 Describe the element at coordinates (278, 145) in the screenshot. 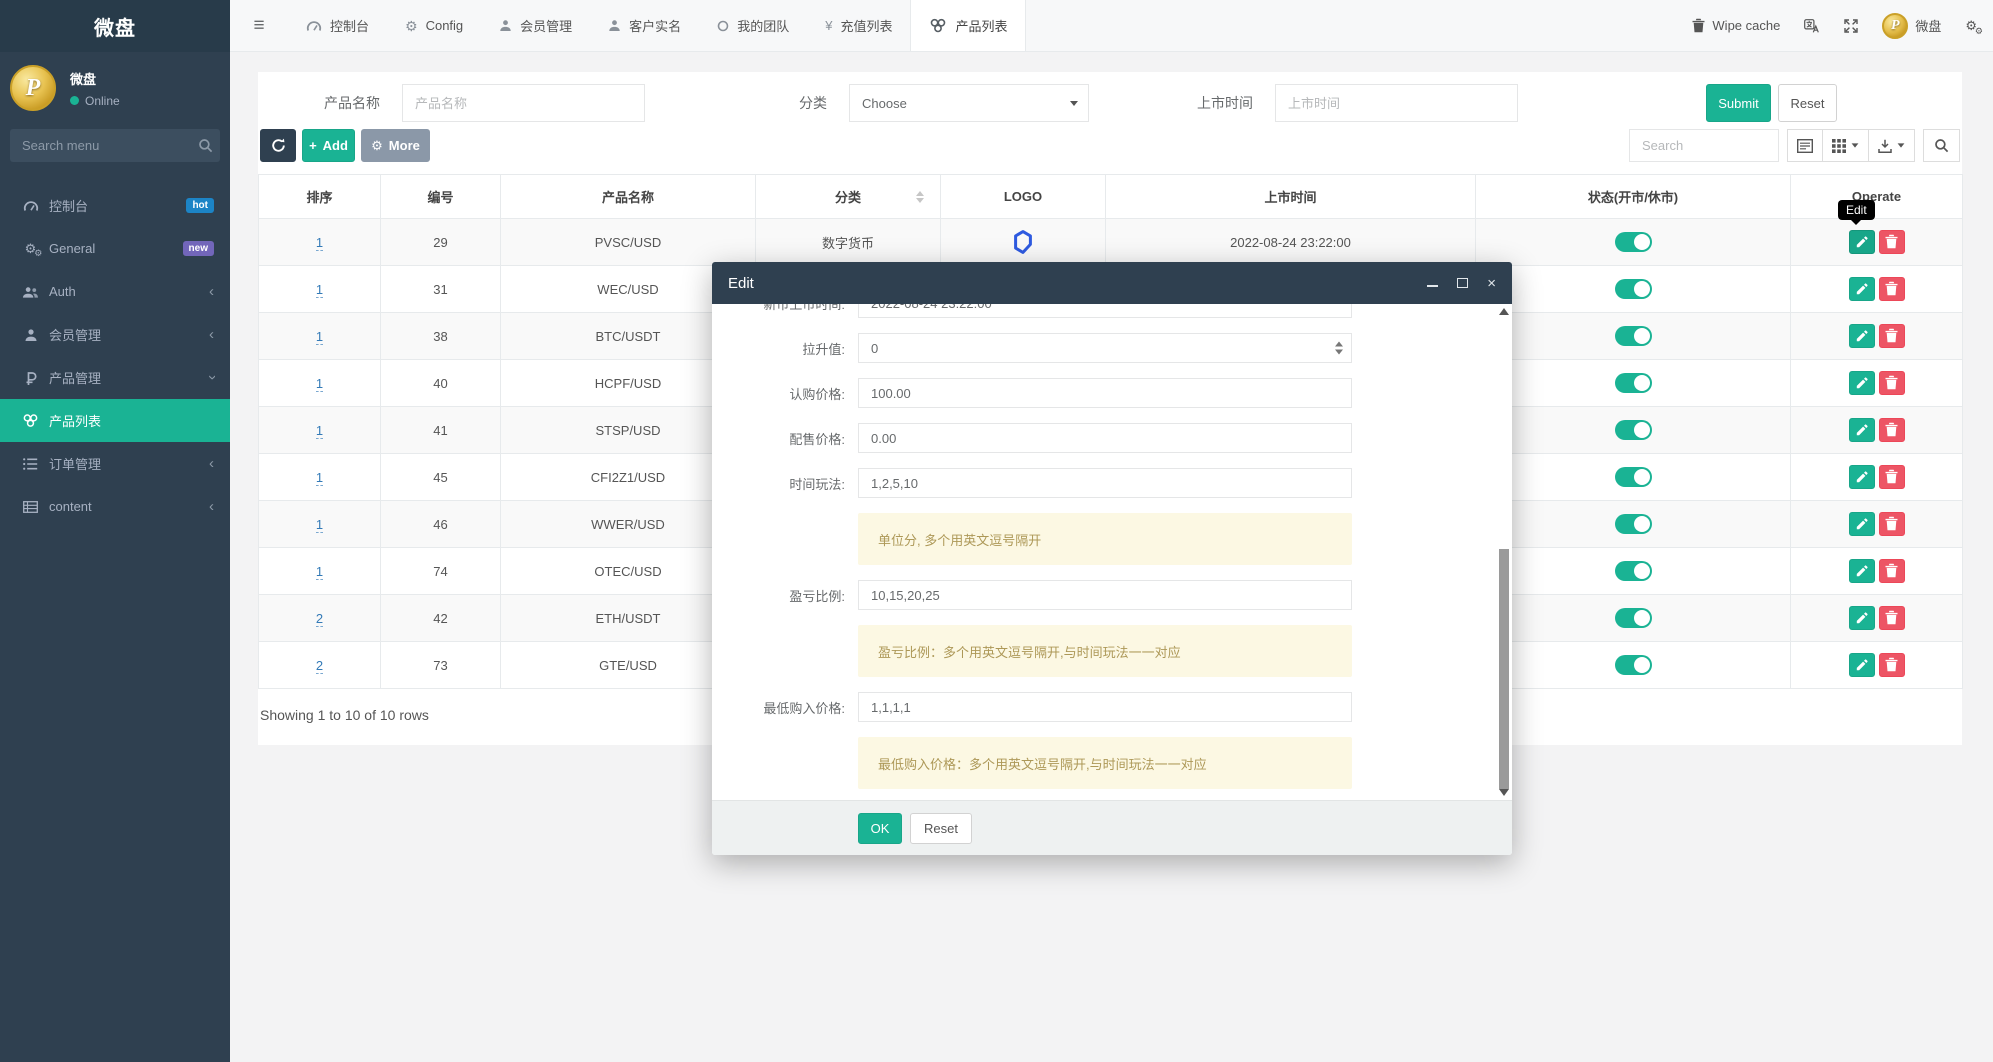

I see `refresh-button` at that location.